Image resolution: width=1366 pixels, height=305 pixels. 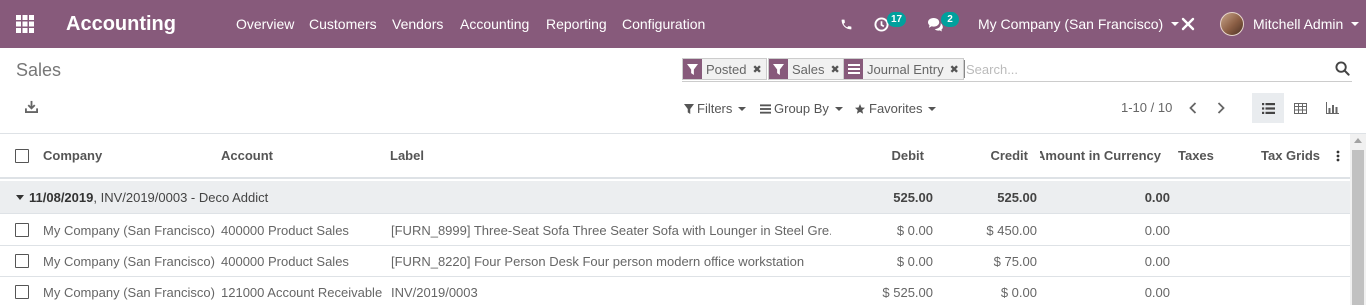 What do you see at coordinates (1232, 24) in the screenshot?
I see `avatar` at bounding box center [1232, 24].